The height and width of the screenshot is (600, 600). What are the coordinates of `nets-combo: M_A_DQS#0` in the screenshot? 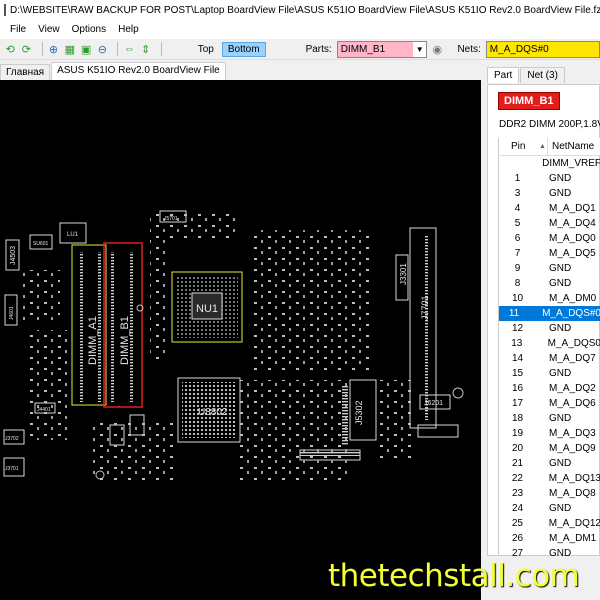 It's located at (542, 49).